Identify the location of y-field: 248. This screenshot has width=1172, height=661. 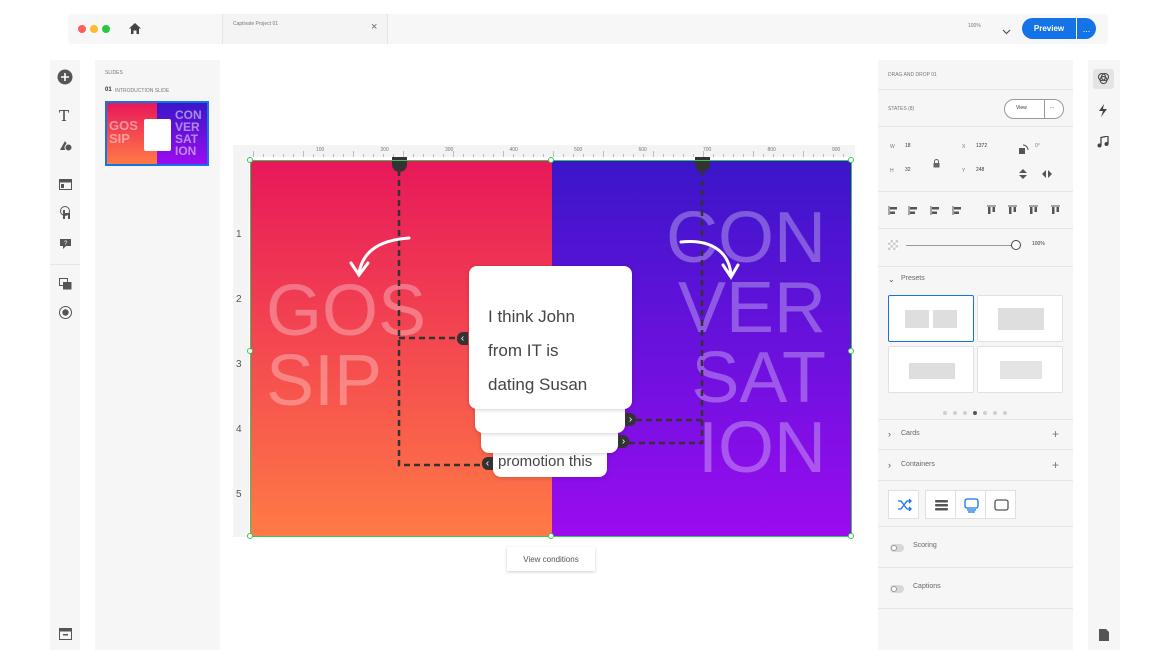
(980, 170).